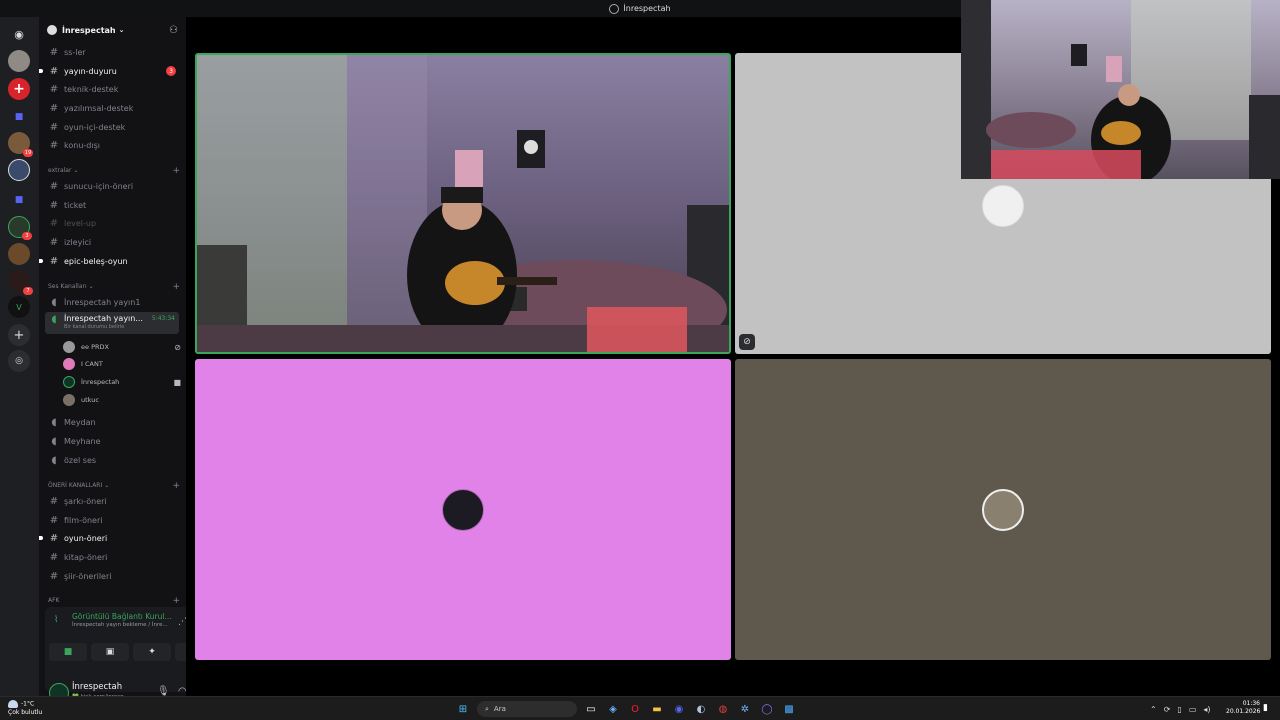  Describe the element at coordinates (679, 709) in the screenshot. I see `discord-taskbar-icon: ◉` at that location.